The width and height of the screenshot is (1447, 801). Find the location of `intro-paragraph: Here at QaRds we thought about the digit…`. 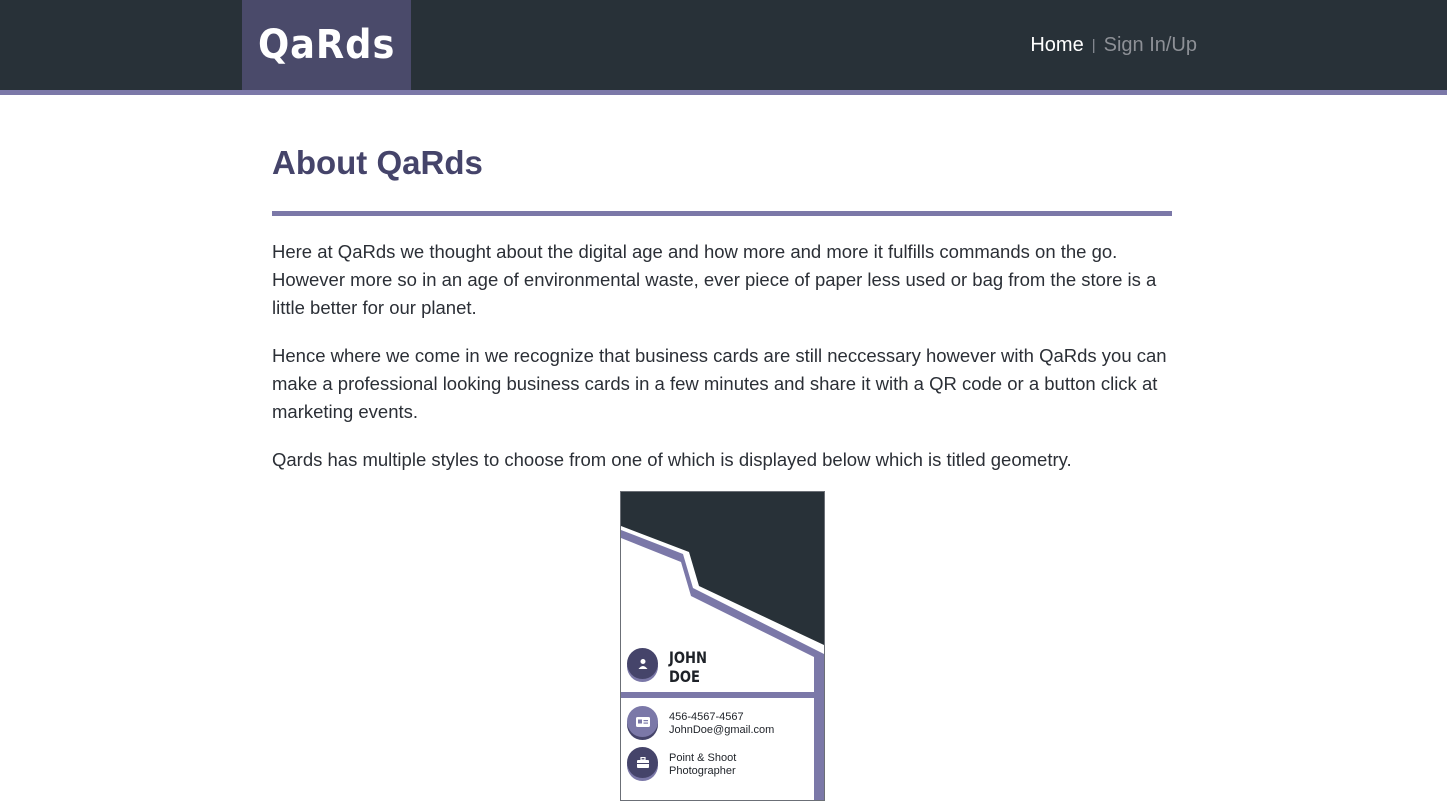

intro-paragraph: Here at QaRds we thought about the digit… is located at coordinates (714, 279).